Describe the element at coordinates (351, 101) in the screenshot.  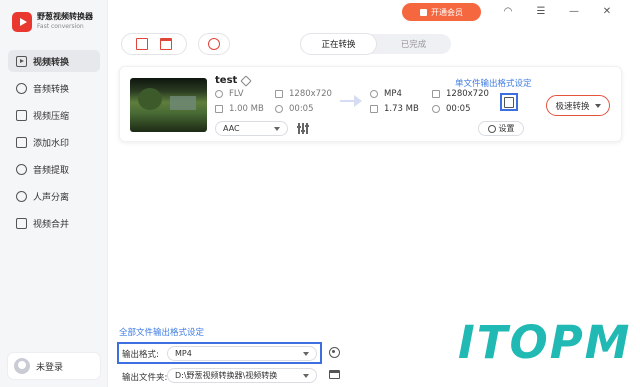
I see `convert-arrow-icon` at that location.